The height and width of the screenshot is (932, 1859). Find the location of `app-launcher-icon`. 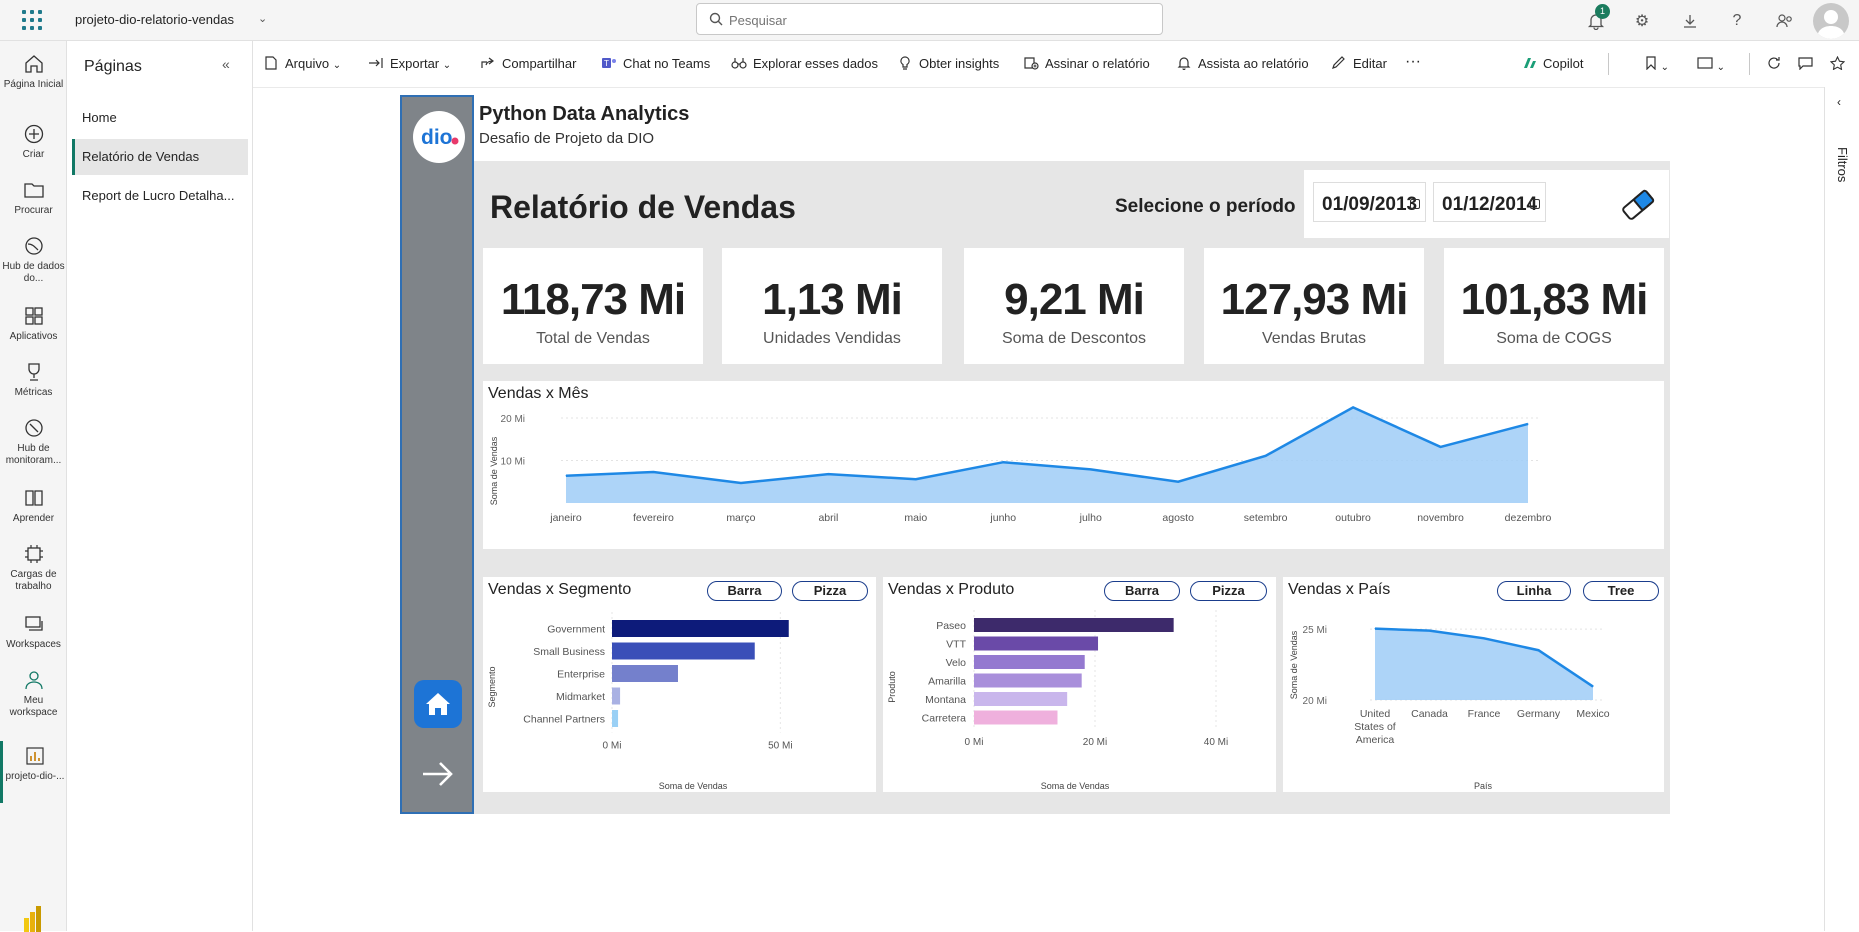

app-launcher-icon is located at coordinates (32, 20).